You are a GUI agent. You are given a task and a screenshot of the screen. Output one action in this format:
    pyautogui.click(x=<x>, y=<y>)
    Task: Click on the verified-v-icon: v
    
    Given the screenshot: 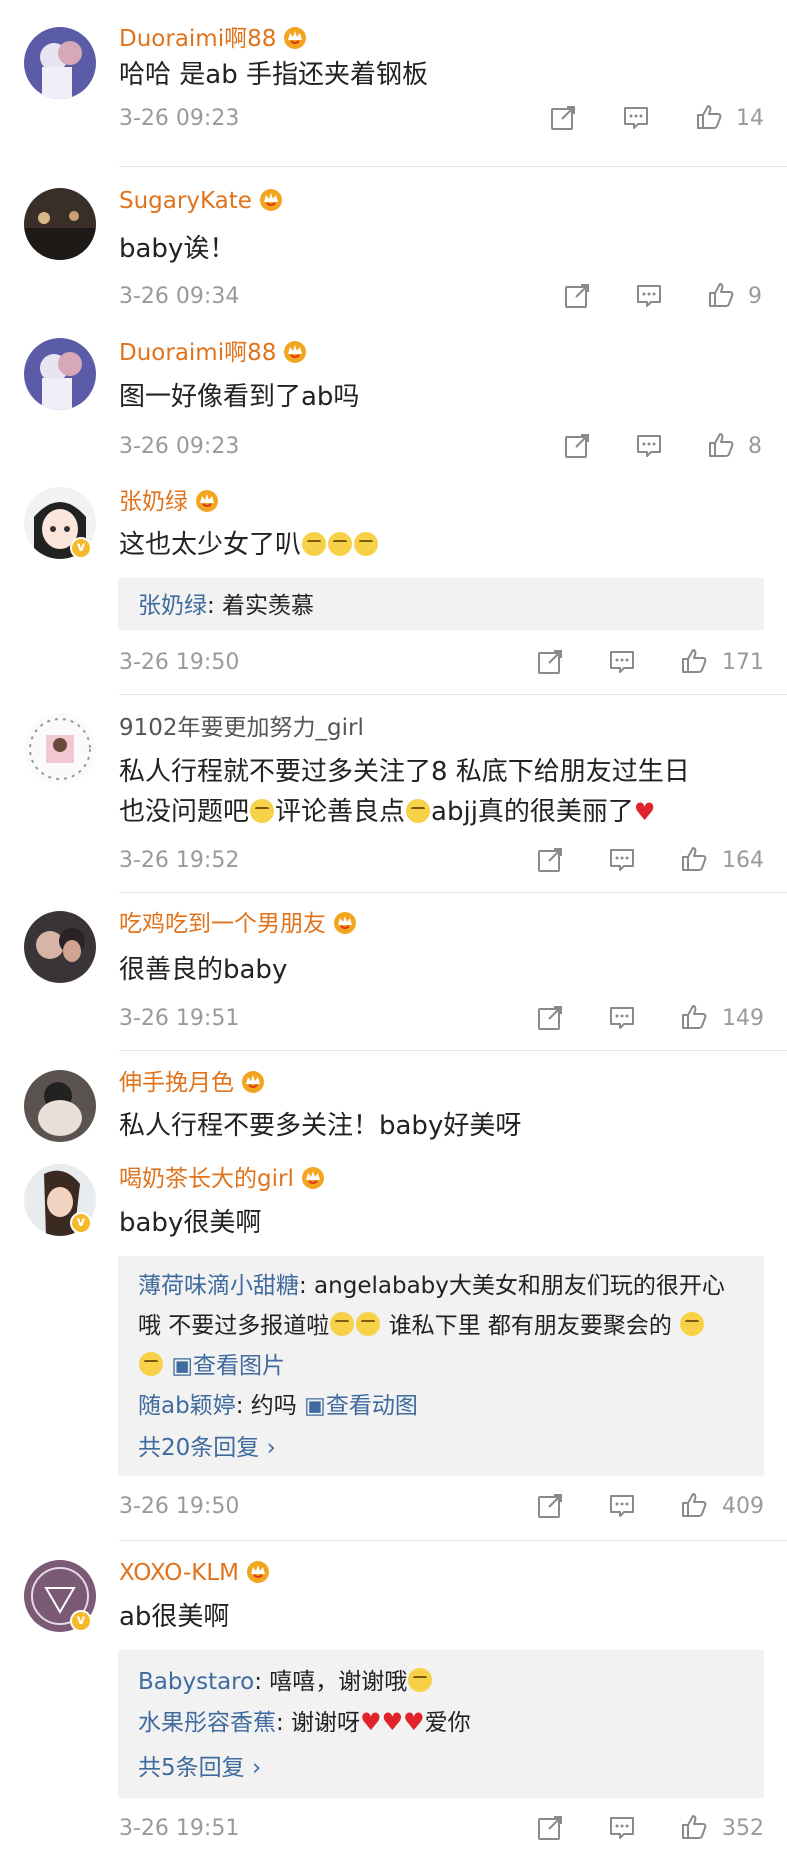 What is the action you would take?
    pyautogui.click(x=81, y=1621)
    